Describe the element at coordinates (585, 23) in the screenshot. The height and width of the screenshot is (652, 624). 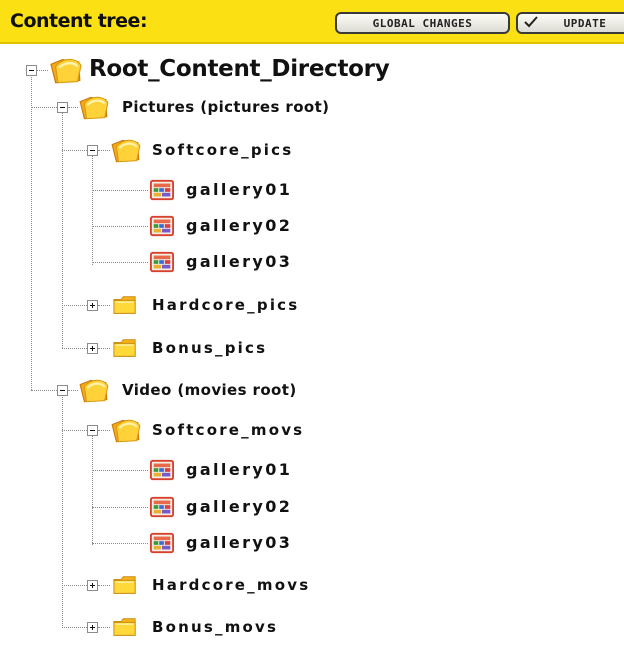
I see `update-button-label: UPDATE` at that location.